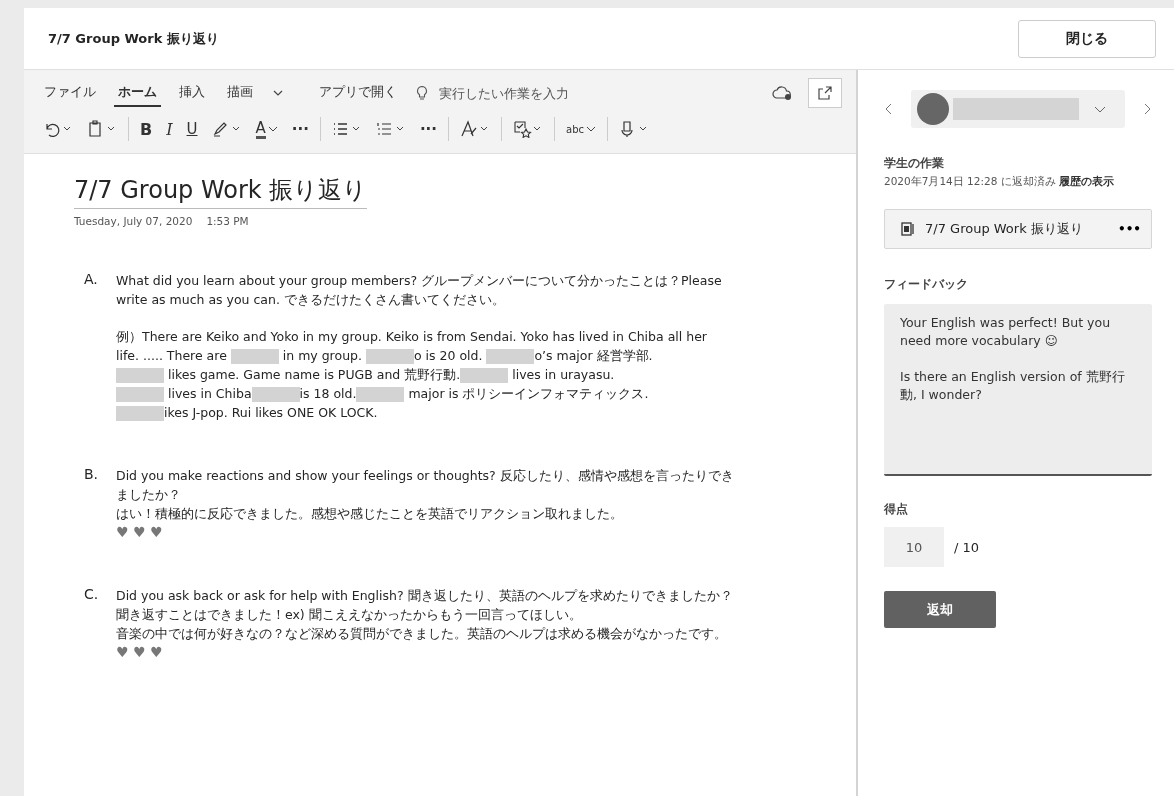  Describe the element at coordinates (192, 129) in the screenshot. I see `underline-button: U` at that location.